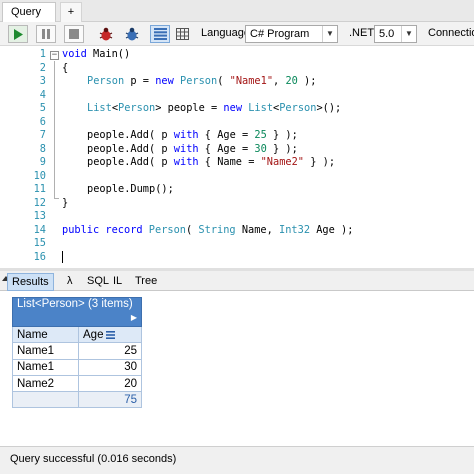 This screenshot has height=474, width=474. What do you see at coordinates (45, 400) in the screenshot?
I see `cell-total-empty` at bounding box center [45, 400].